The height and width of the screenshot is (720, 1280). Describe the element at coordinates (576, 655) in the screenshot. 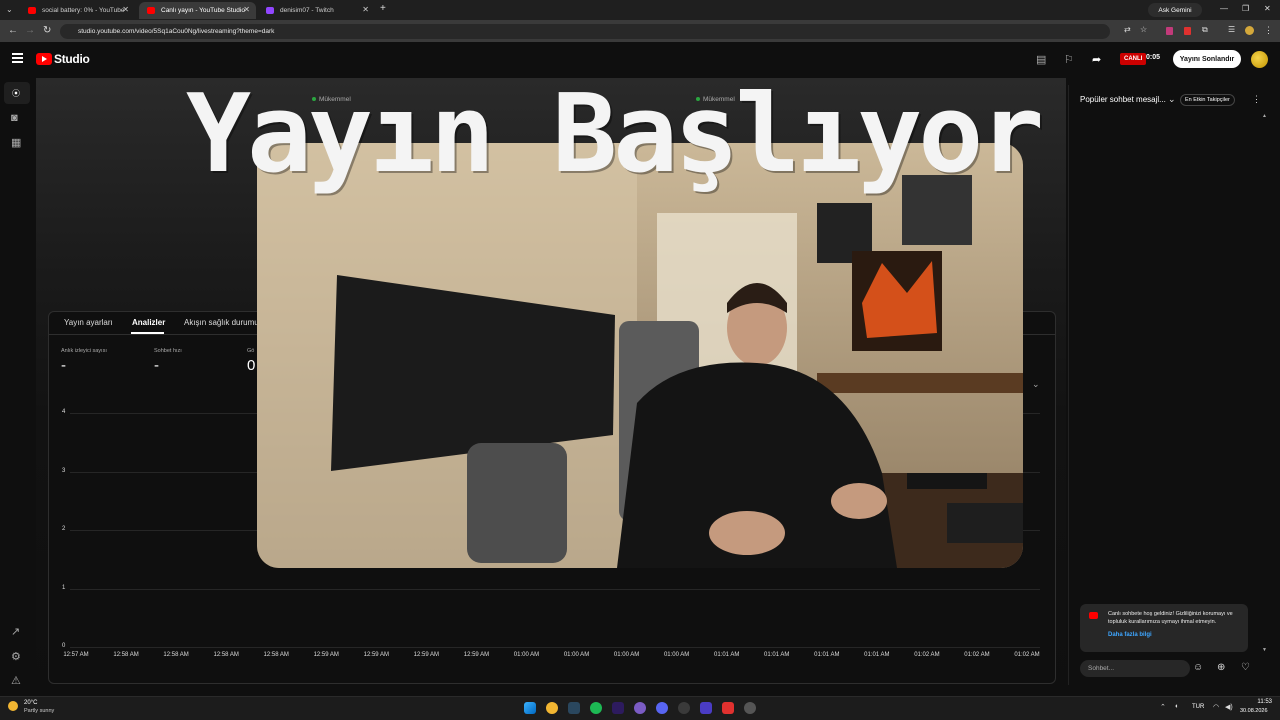

I see `x-tick-label: 01:00 AM` at that location.